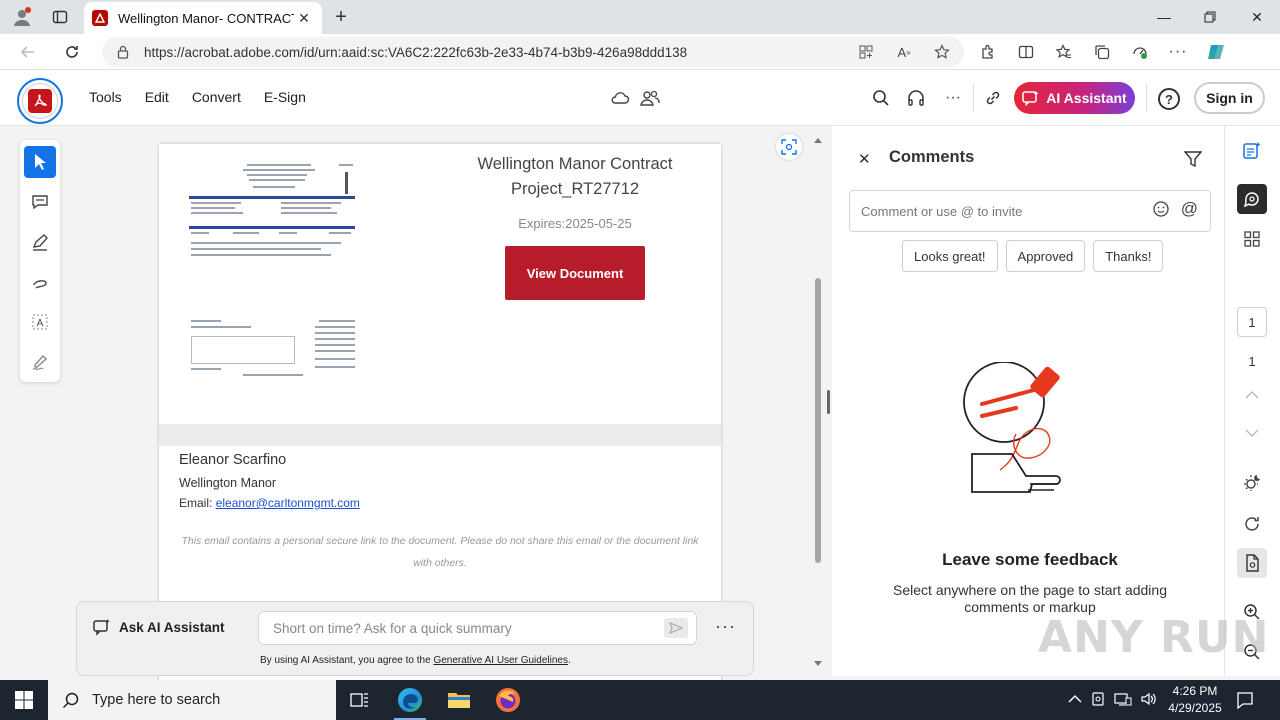 This screenshot has width=1280, height=720. Describe the element at coordinates (789, 147) in the screenshot. I see `focus-mode-icon` at that location.